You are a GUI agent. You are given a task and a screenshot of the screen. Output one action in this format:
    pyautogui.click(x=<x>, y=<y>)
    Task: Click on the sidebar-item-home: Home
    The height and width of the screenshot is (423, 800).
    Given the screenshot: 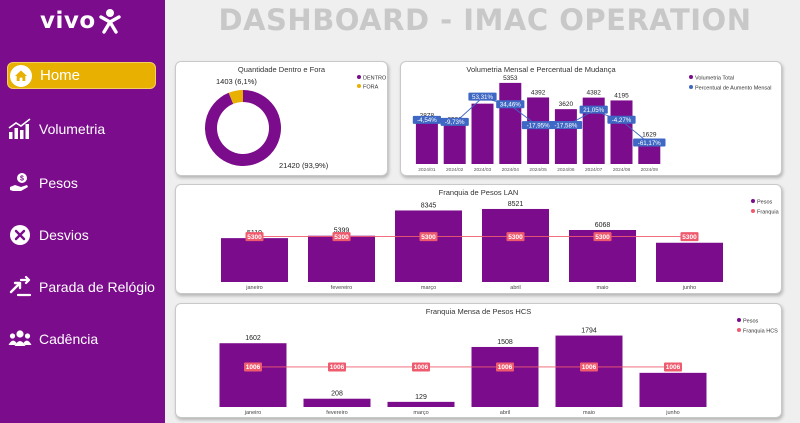 What is the action you would take?
    pyautogui.click(x=81, y=75)
    